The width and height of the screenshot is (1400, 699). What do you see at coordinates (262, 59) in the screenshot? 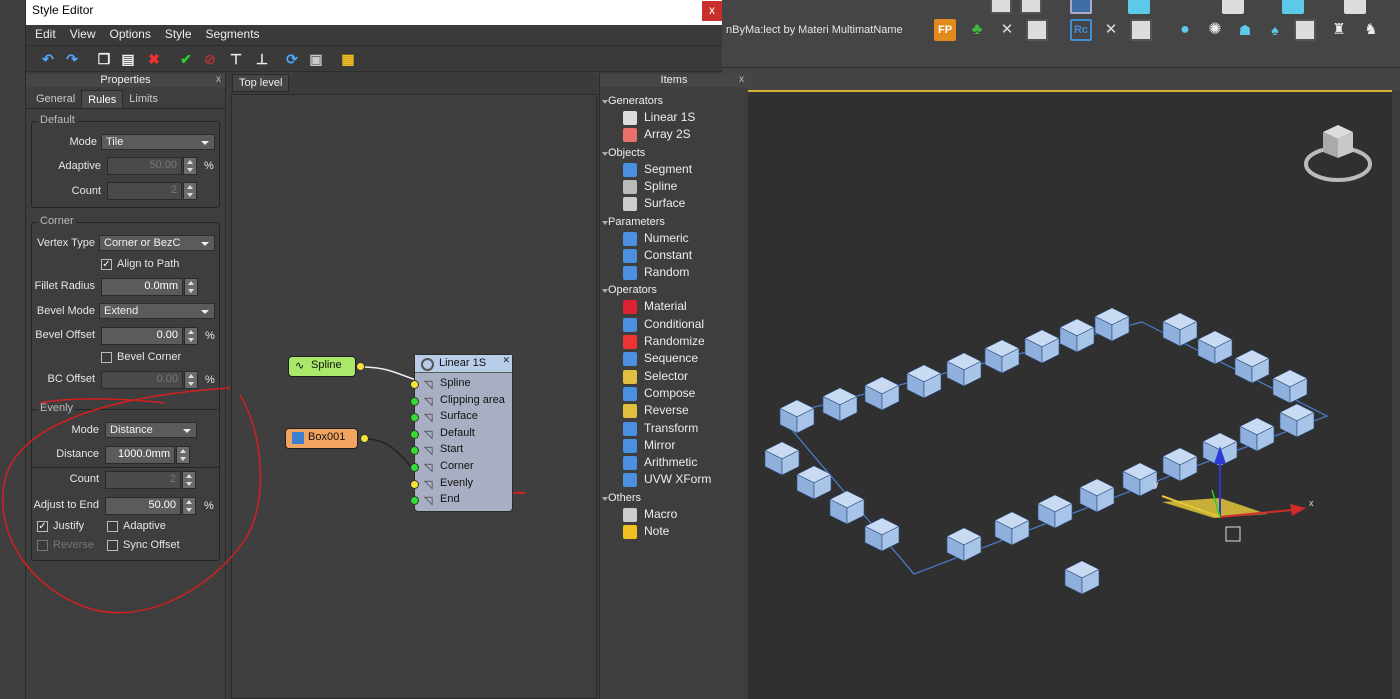
I see `align-bottom-icon: ⊥` at bounding box center [262, 59].